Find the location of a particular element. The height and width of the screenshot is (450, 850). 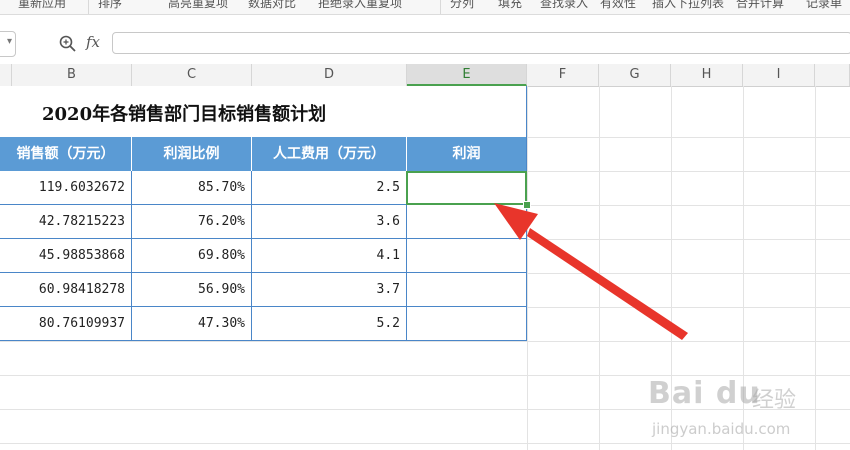

cell-labor-cost: 3.7 is located at coordinates (329, 290).